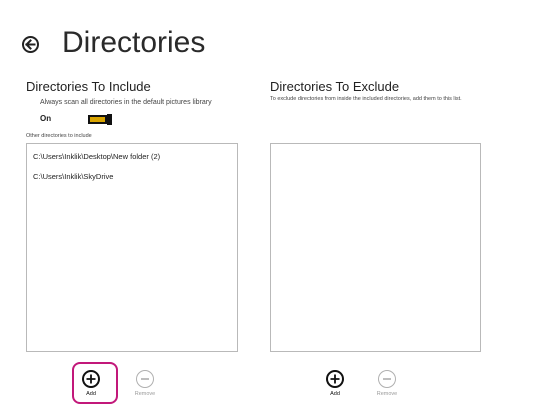 The height and width of the screenshot is (406, 548). What do you see at coordinates (91, 394) in the screenshot?
I see `include-add-label: Add` at bounding box center [91, 394].